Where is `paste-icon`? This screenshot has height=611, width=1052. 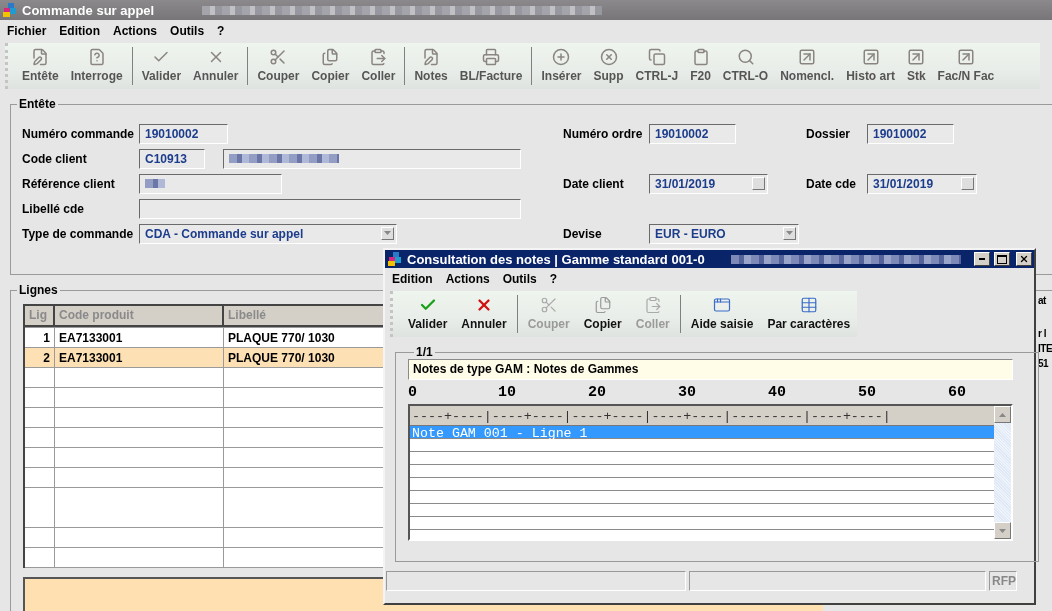
paste-icon is located at coordinates (378, 57).